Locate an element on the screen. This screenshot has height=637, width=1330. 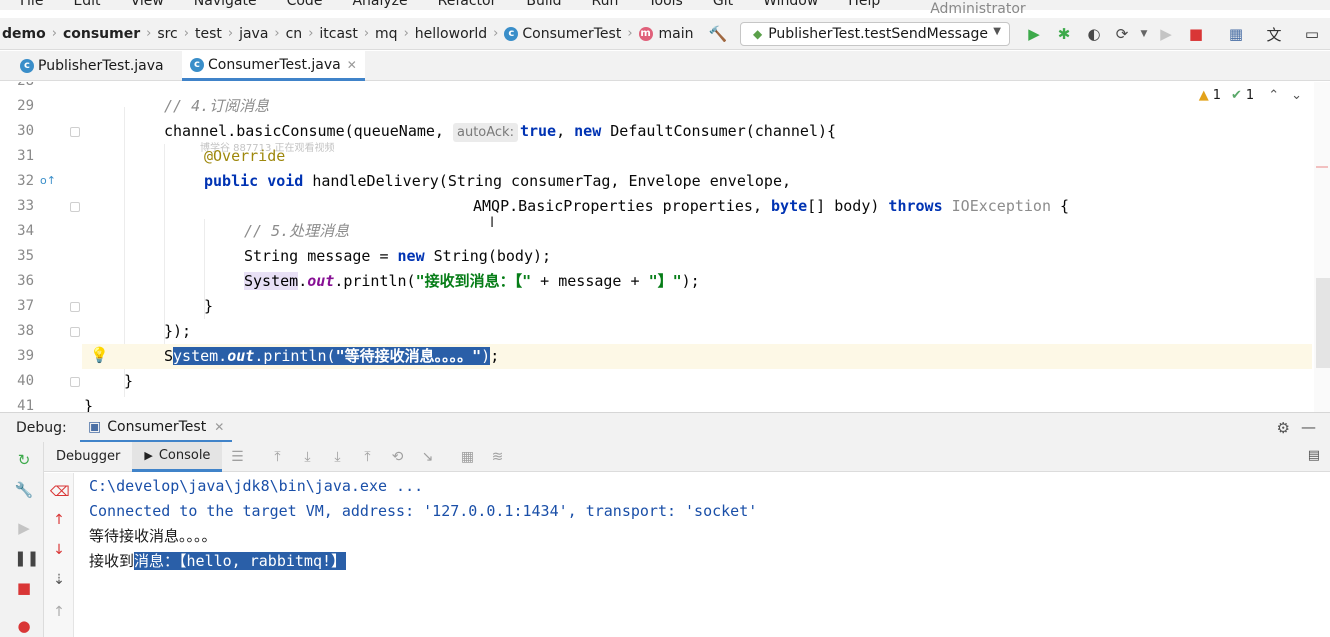
menu-run: Run is located at coordinates (600, 4).